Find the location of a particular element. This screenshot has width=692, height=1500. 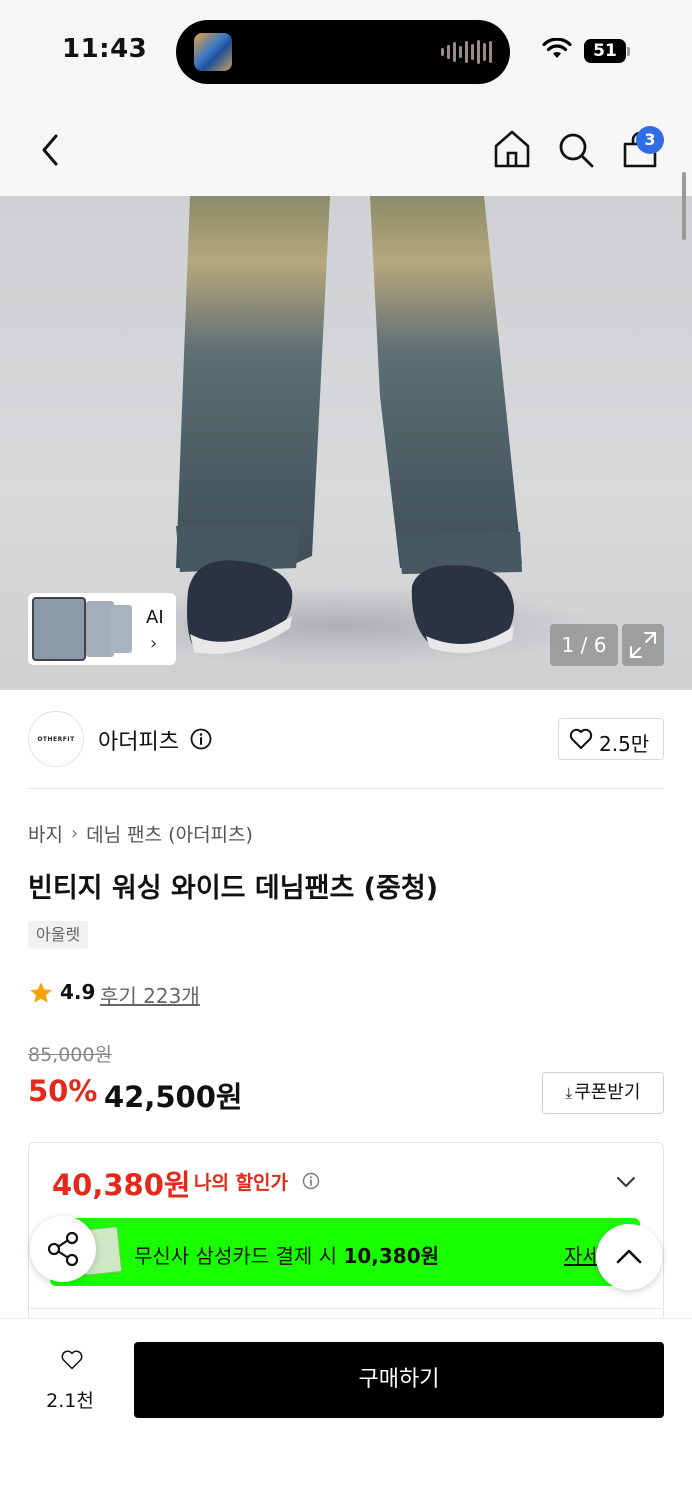

search-icon is located at coordinates (576, 150).